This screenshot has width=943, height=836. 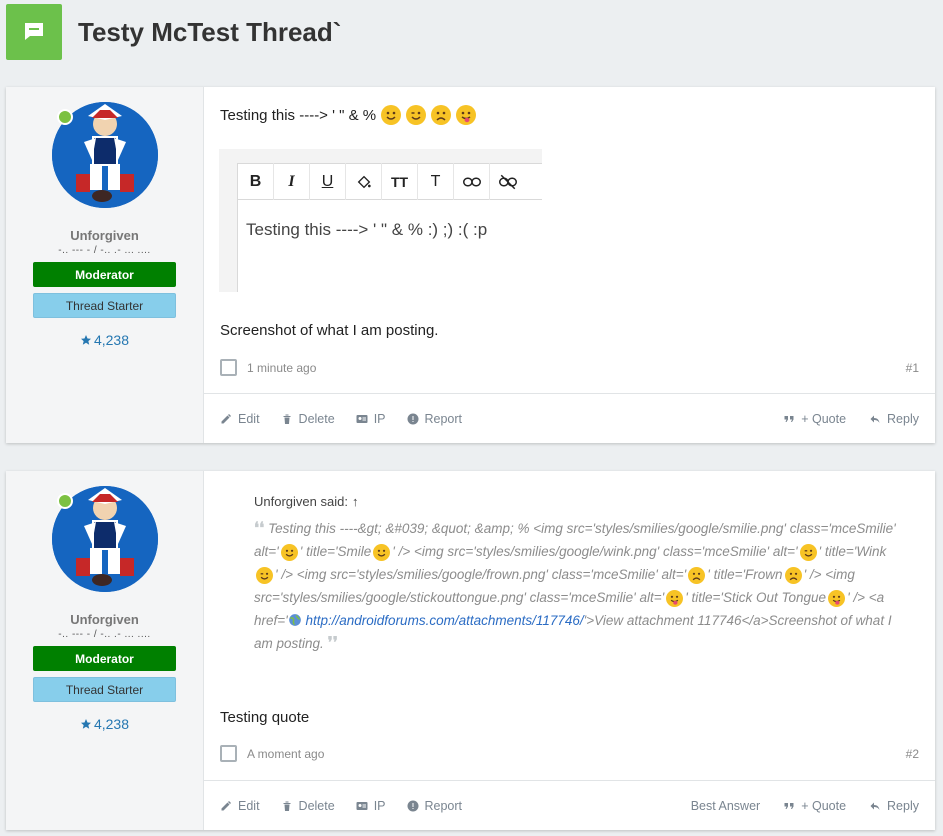 I want to click on quote-attribution: Unforgiven said: ↑, so click(x=580, y=501).